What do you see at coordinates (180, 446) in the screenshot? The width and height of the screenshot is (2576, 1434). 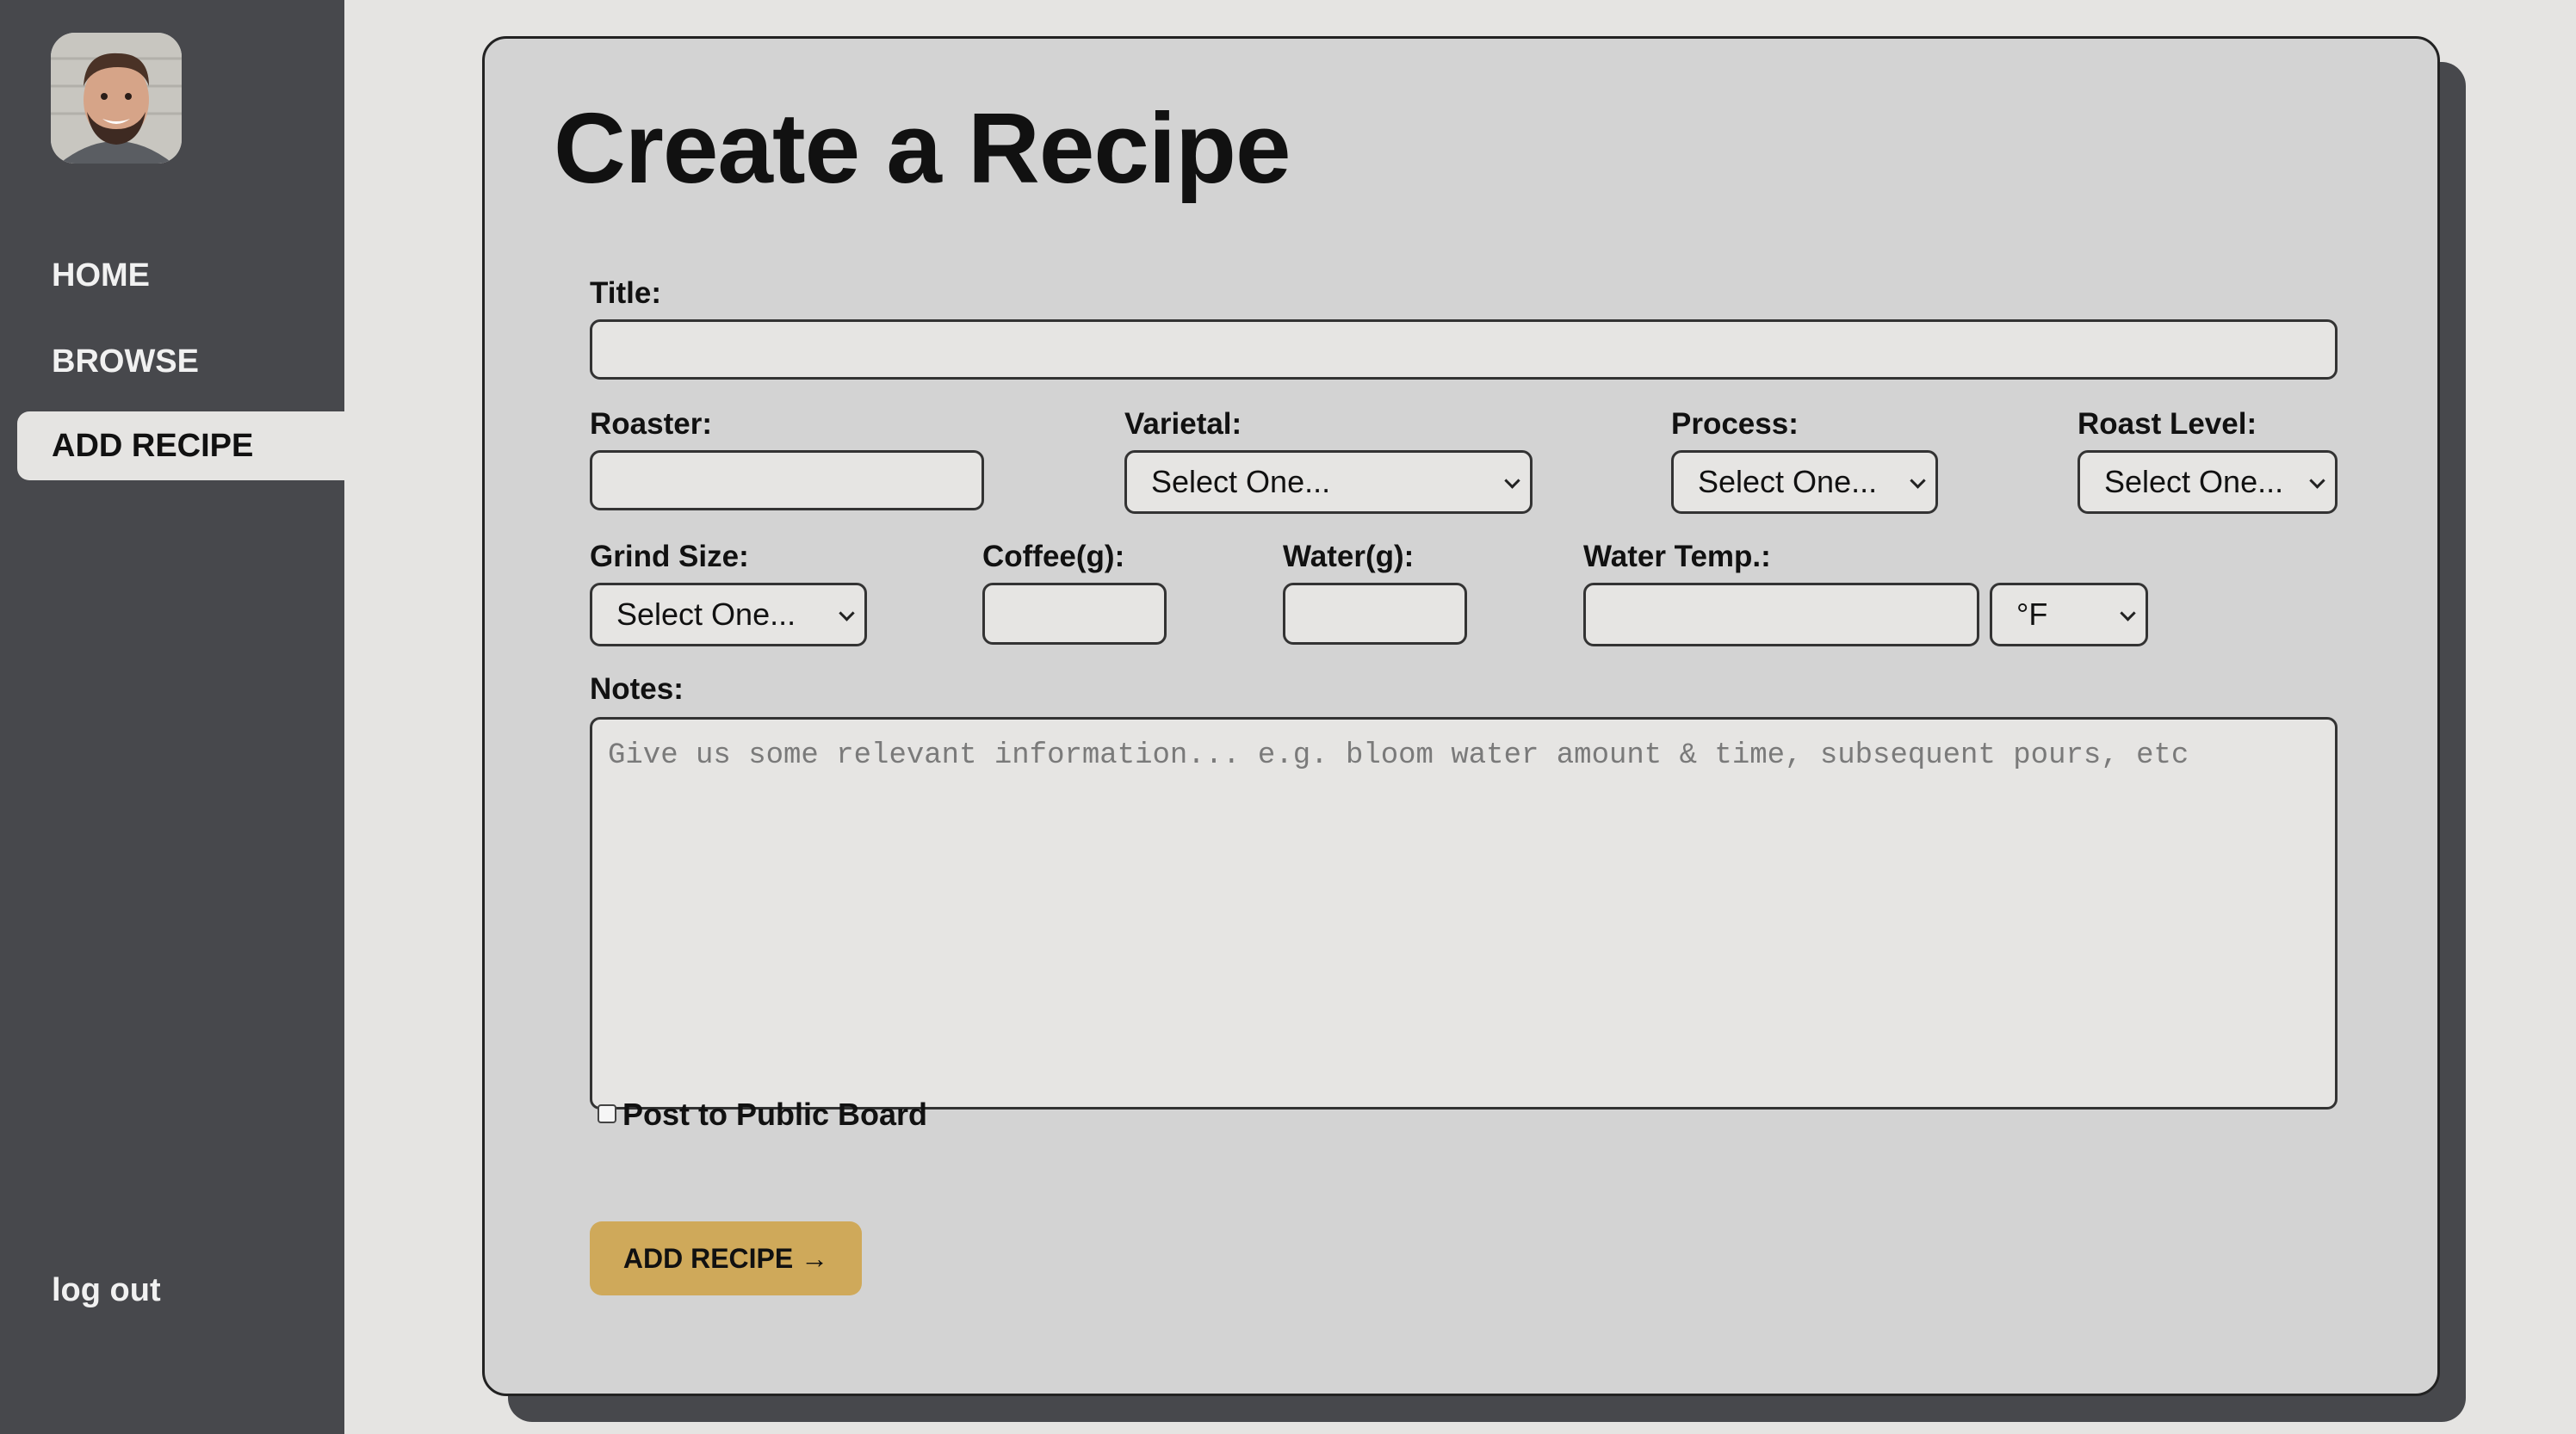 I see `nav-add-recipe: ADD RECIPE` at bounding box center [180, 446].